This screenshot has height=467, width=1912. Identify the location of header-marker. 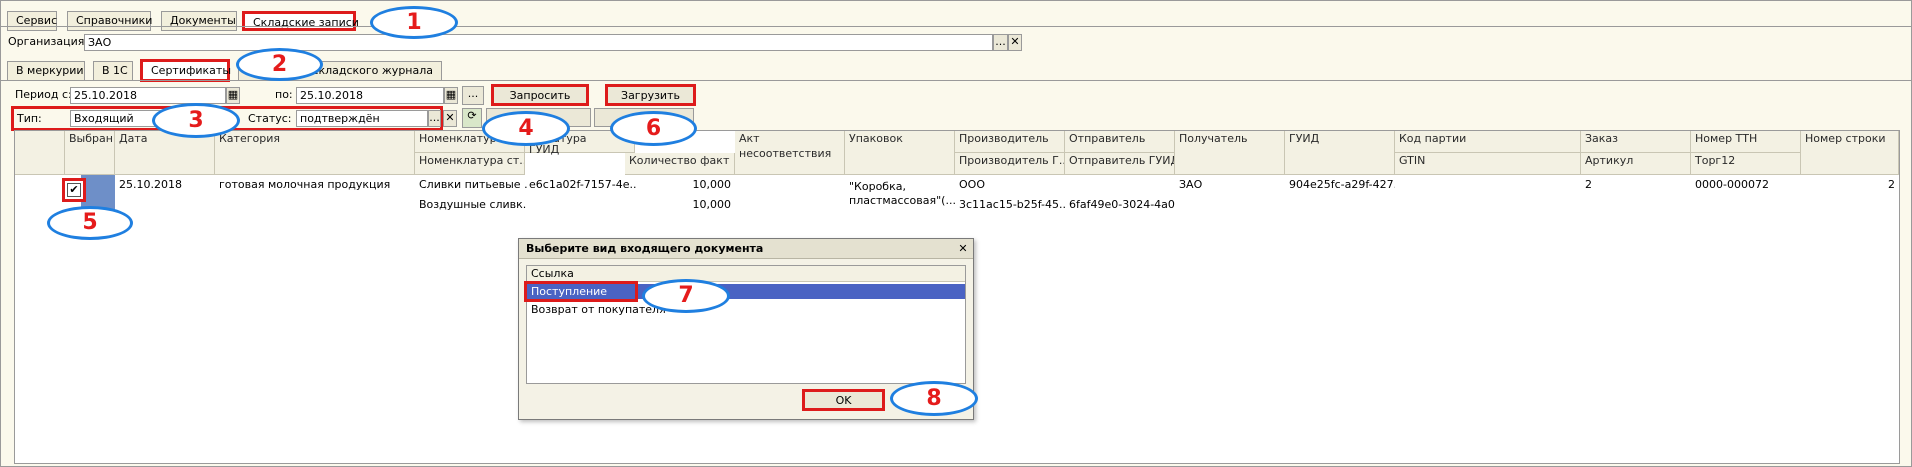
(40, 153).